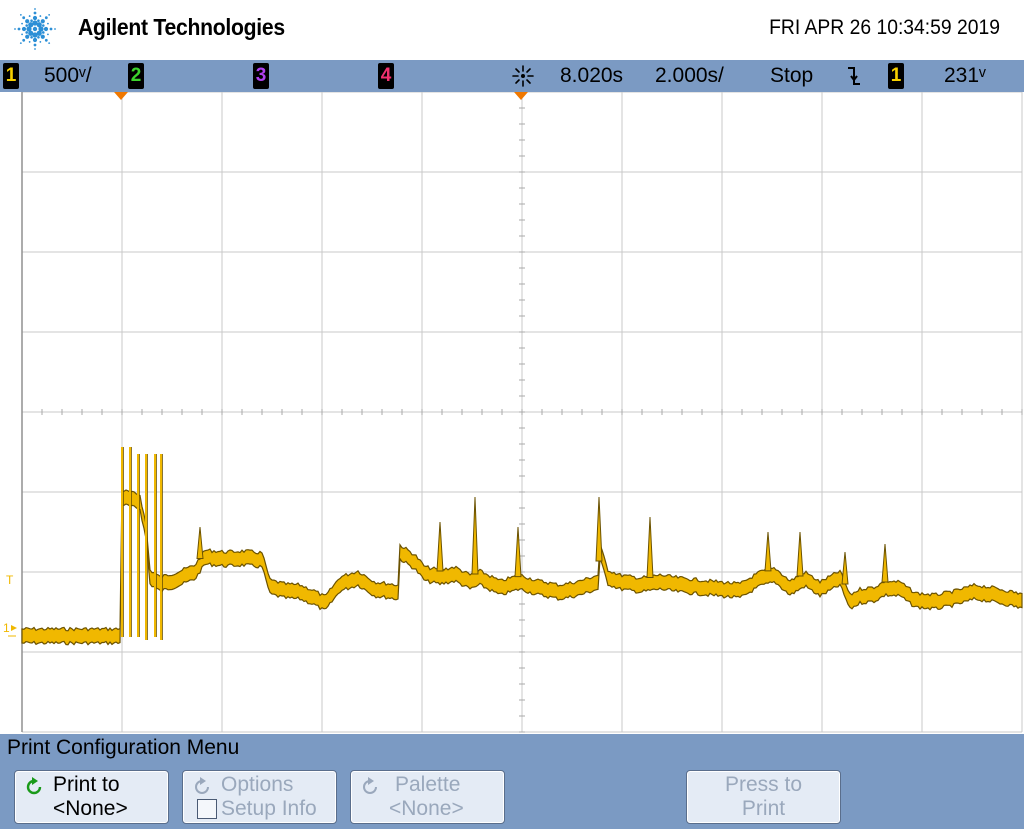 The height and width of the screenshot is (829, 1024). I want to click on trigger-source-button: 1, so click(896, 76).